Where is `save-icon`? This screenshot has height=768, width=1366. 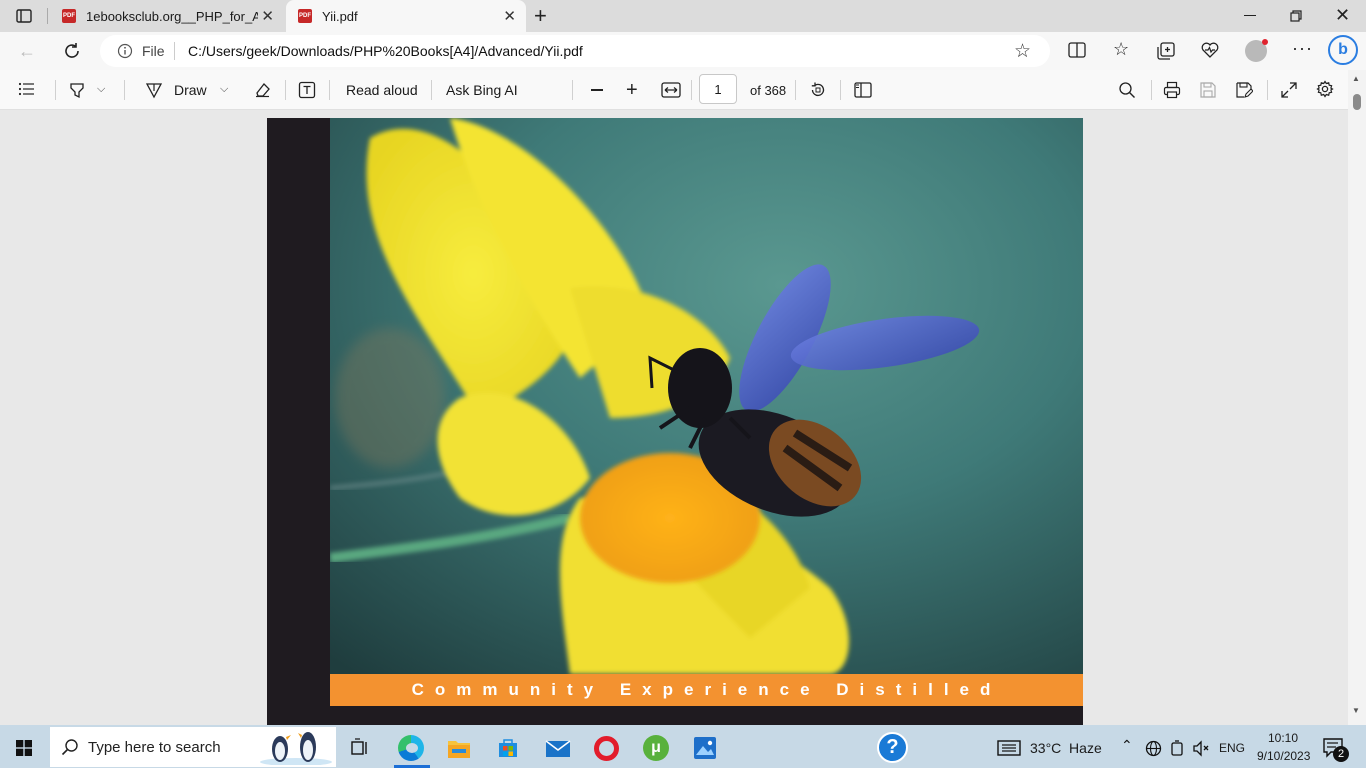
save-icon is located at coordinates (1208, 90).